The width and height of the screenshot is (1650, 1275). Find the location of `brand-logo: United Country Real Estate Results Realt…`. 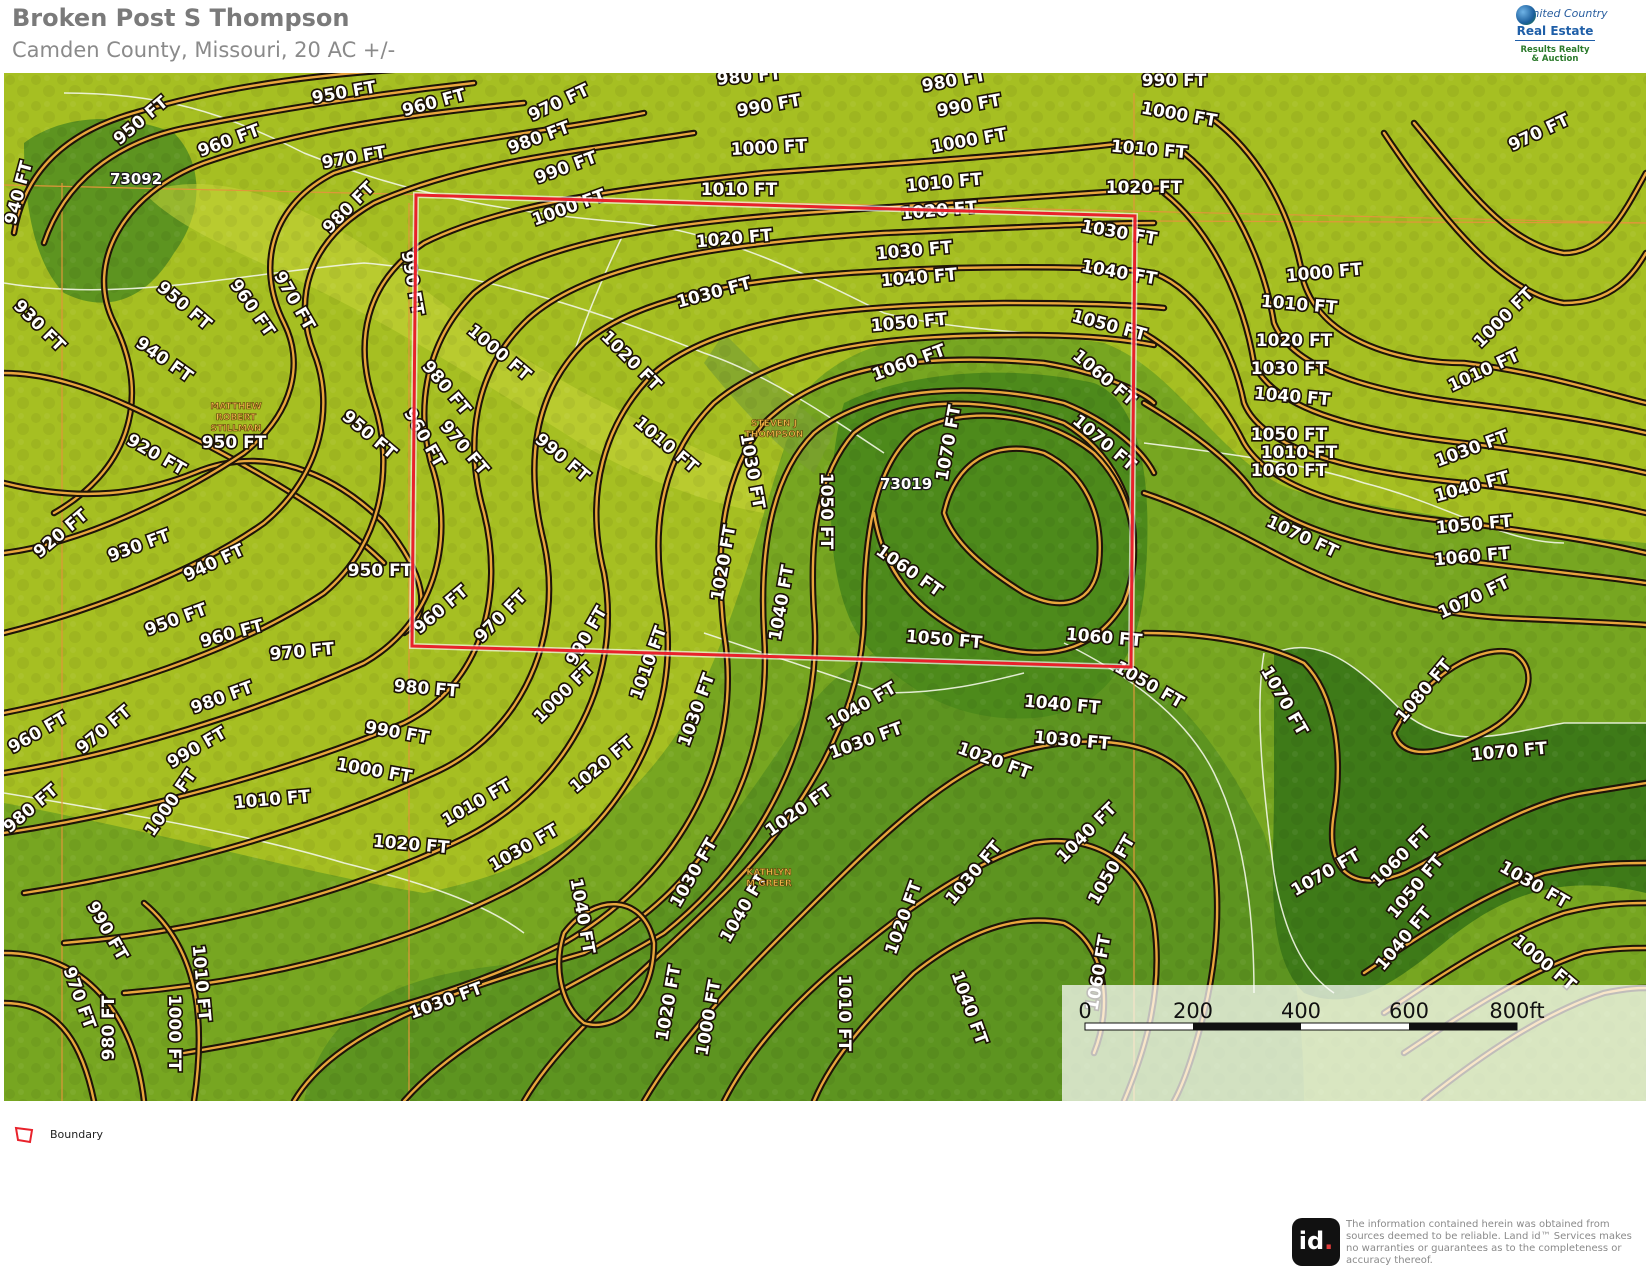

brand-logo: United Country Real Estate Results Realt… is located at coordinates (1555, 38).